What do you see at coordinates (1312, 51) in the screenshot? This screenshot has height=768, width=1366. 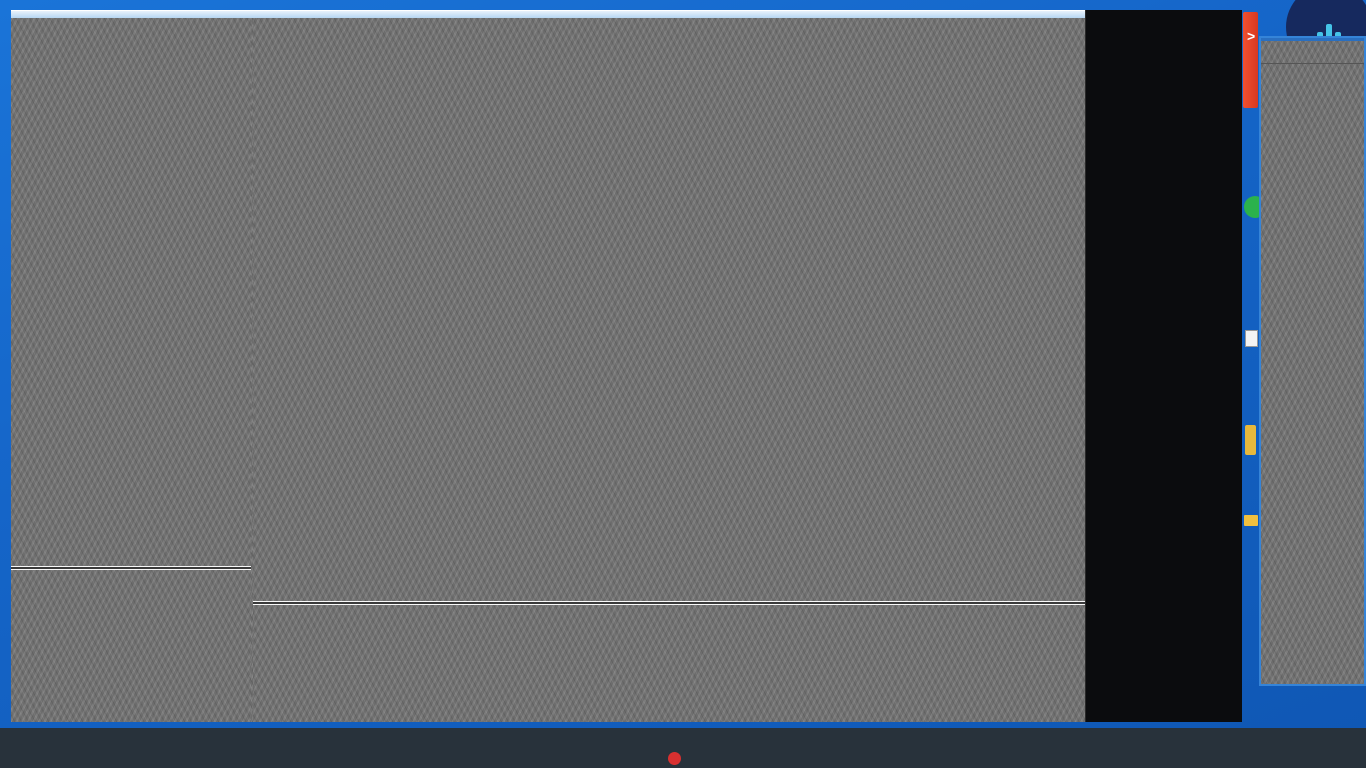 I see `control-panel-titlebar` at bounding box center [1312, 51].